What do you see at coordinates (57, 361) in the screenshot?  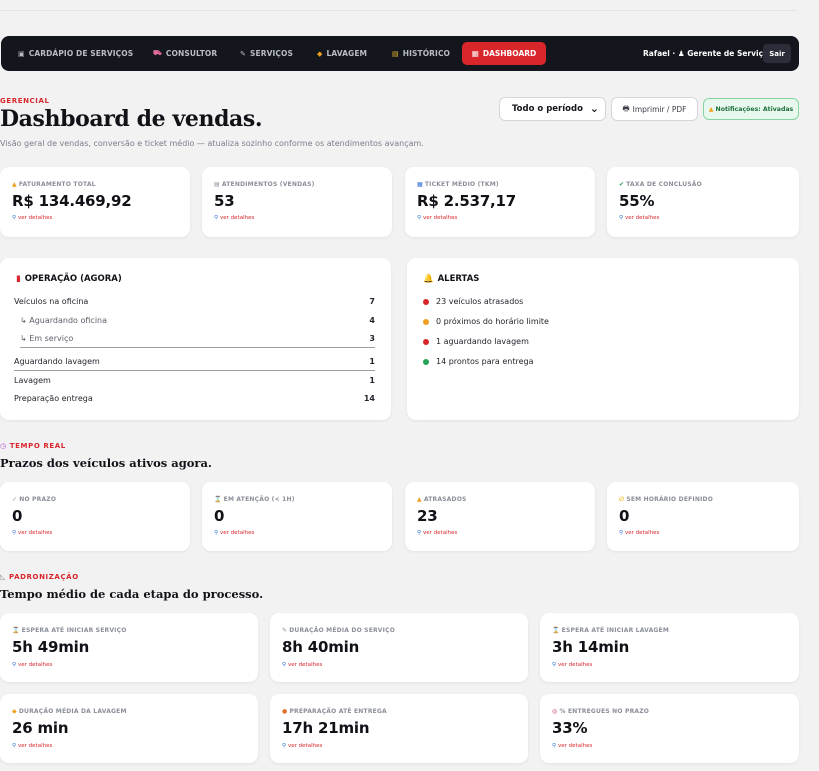 I see `row-label: Aguardando lavagem` at bounding box center [57, 361].